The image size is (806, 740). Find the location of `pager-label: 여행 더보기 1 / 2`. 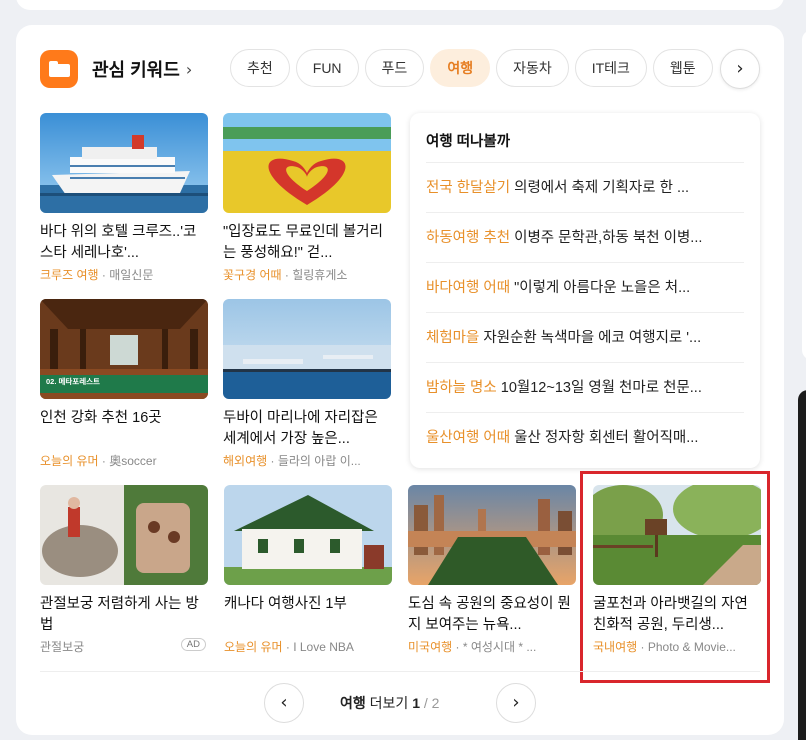

pager-label: 여행 더보기 1 / 2 is located at coordinates (390, 703).